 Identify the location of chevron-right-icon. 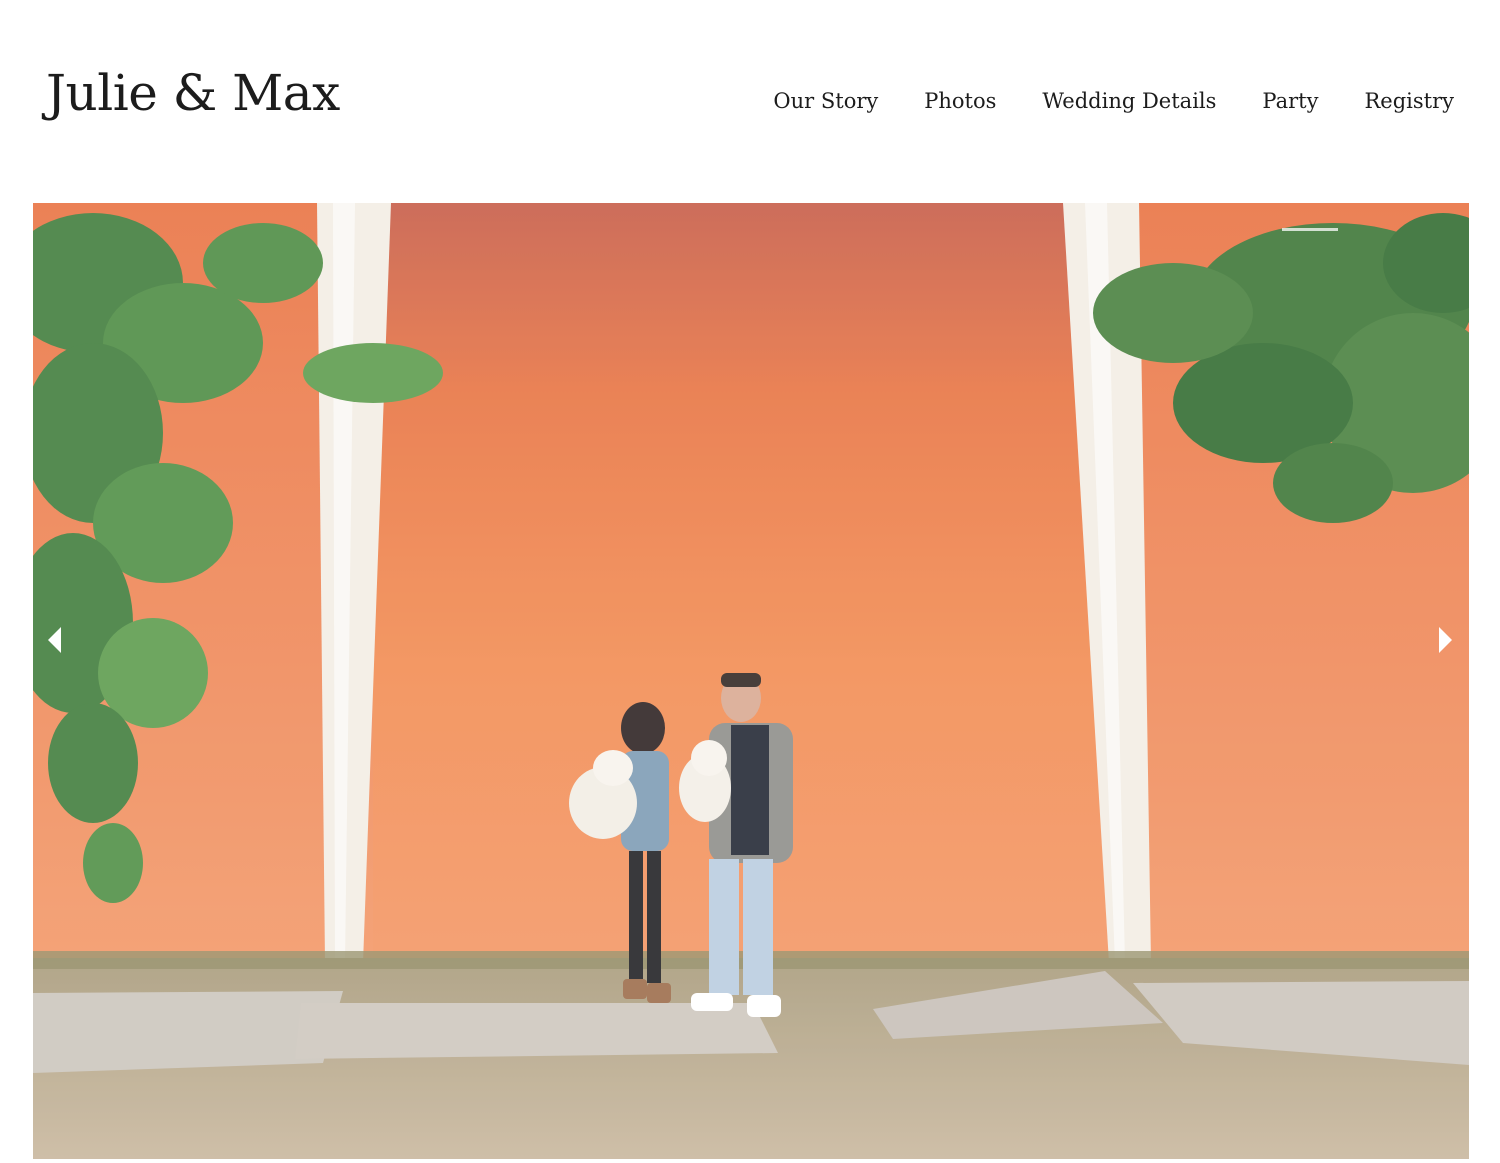
(1445, 642).